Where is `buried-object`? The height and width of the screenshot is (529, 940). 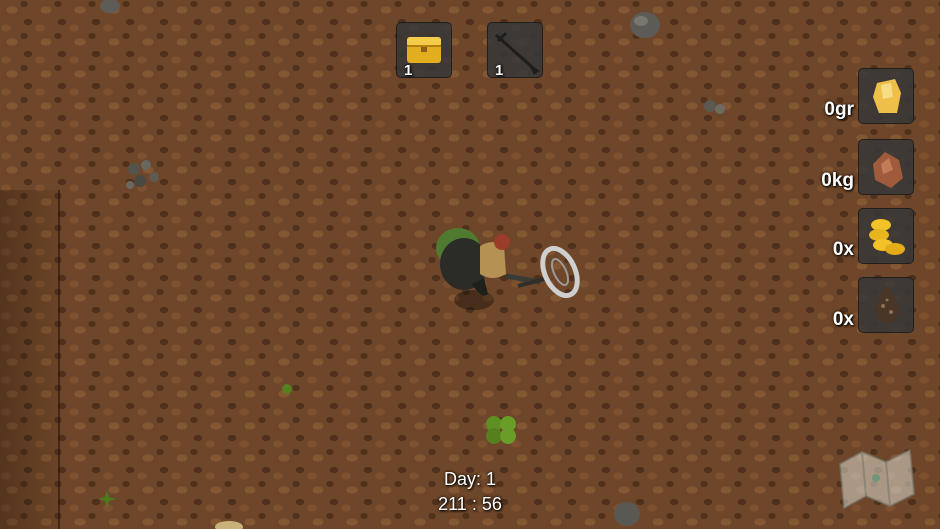
buried-object is located at coordinates (229, 525).